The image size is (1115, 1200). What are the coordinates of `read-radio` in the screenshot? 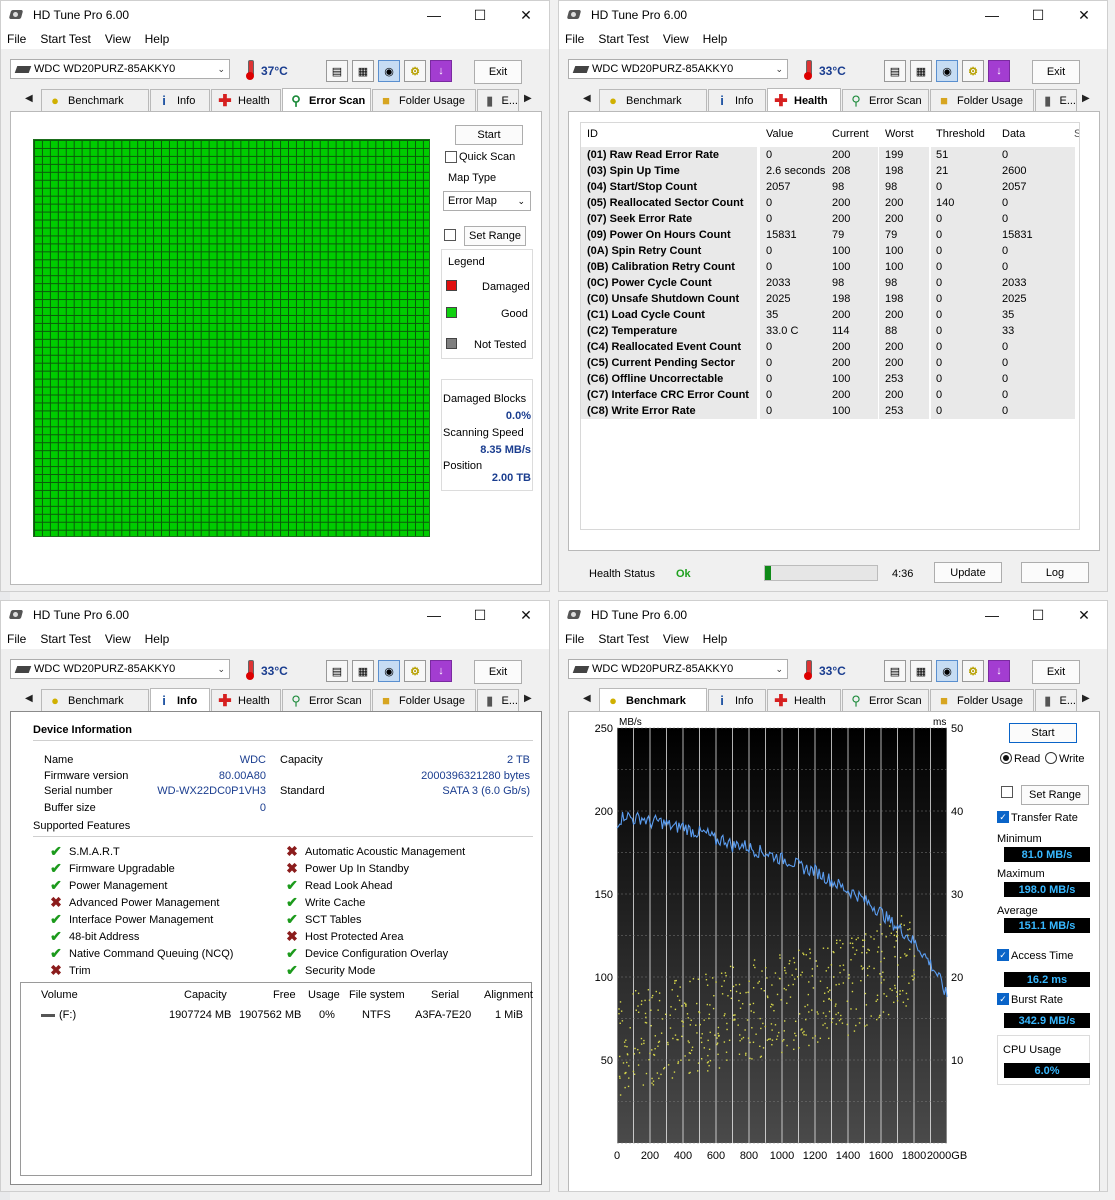 It's located at (1006, 758).